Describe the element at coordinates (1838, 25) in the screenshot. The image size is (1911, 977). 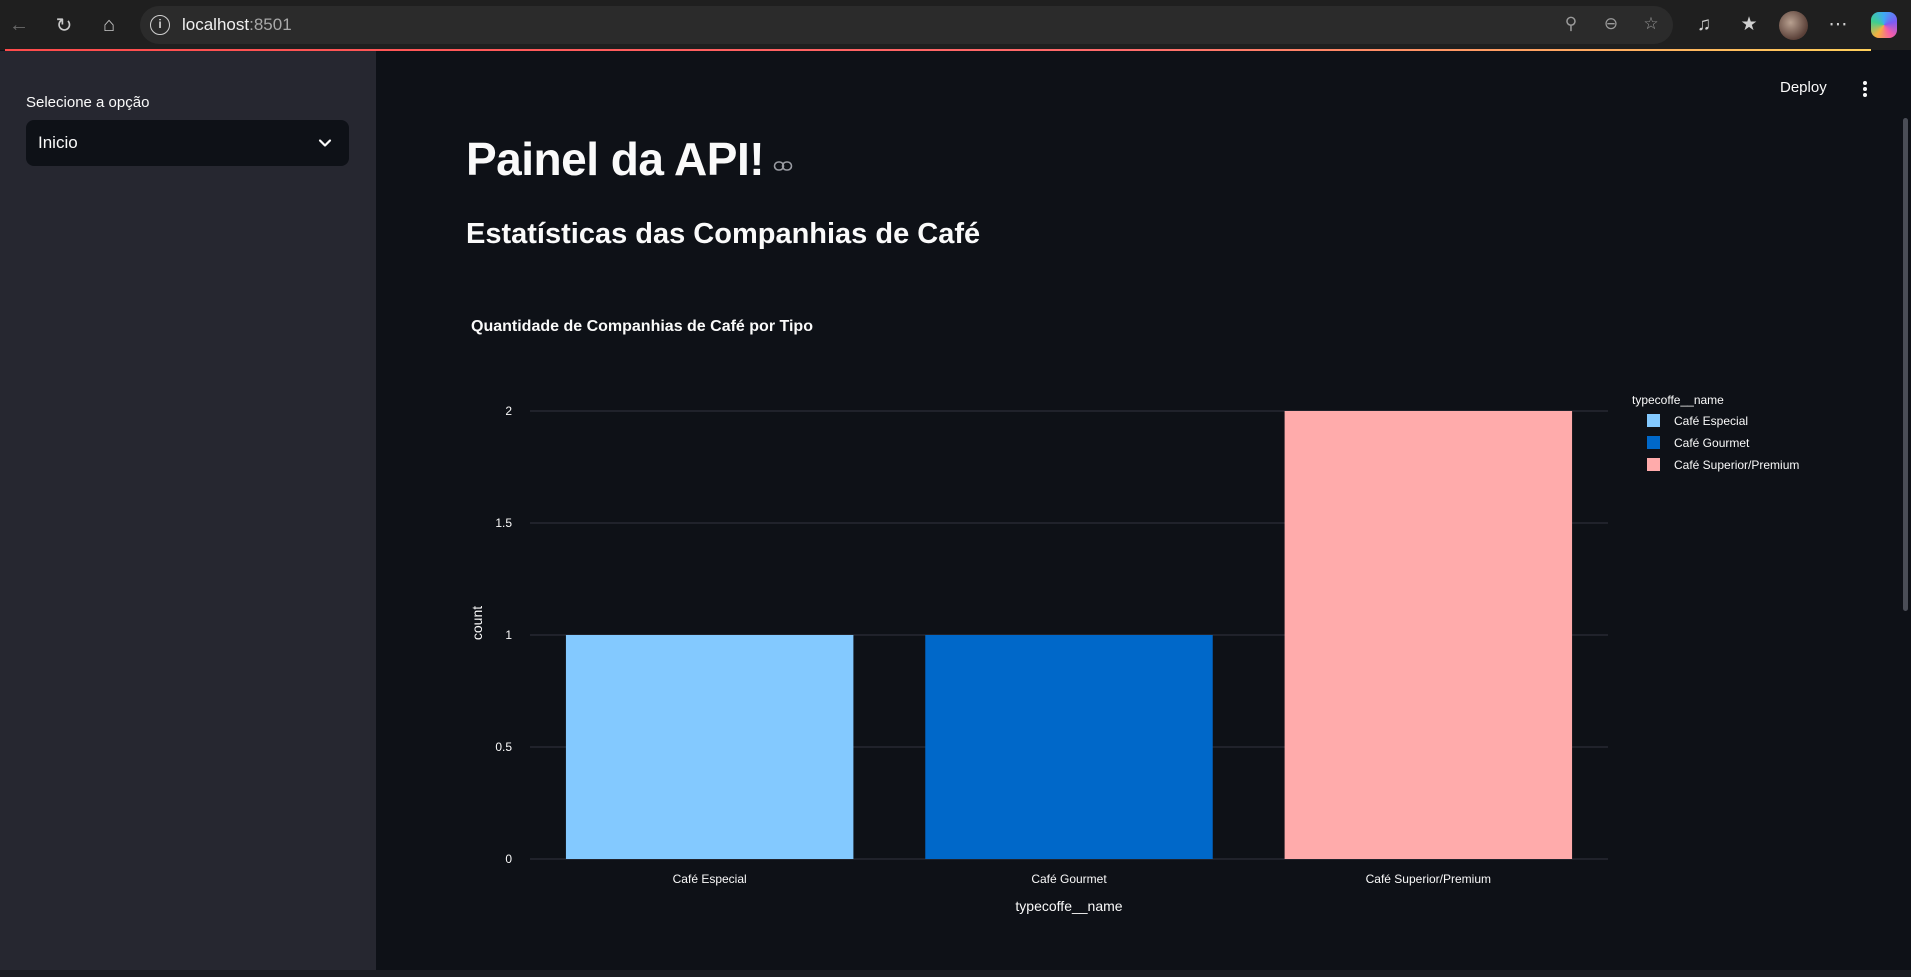
I see `more-icon: ⋯` at that location.